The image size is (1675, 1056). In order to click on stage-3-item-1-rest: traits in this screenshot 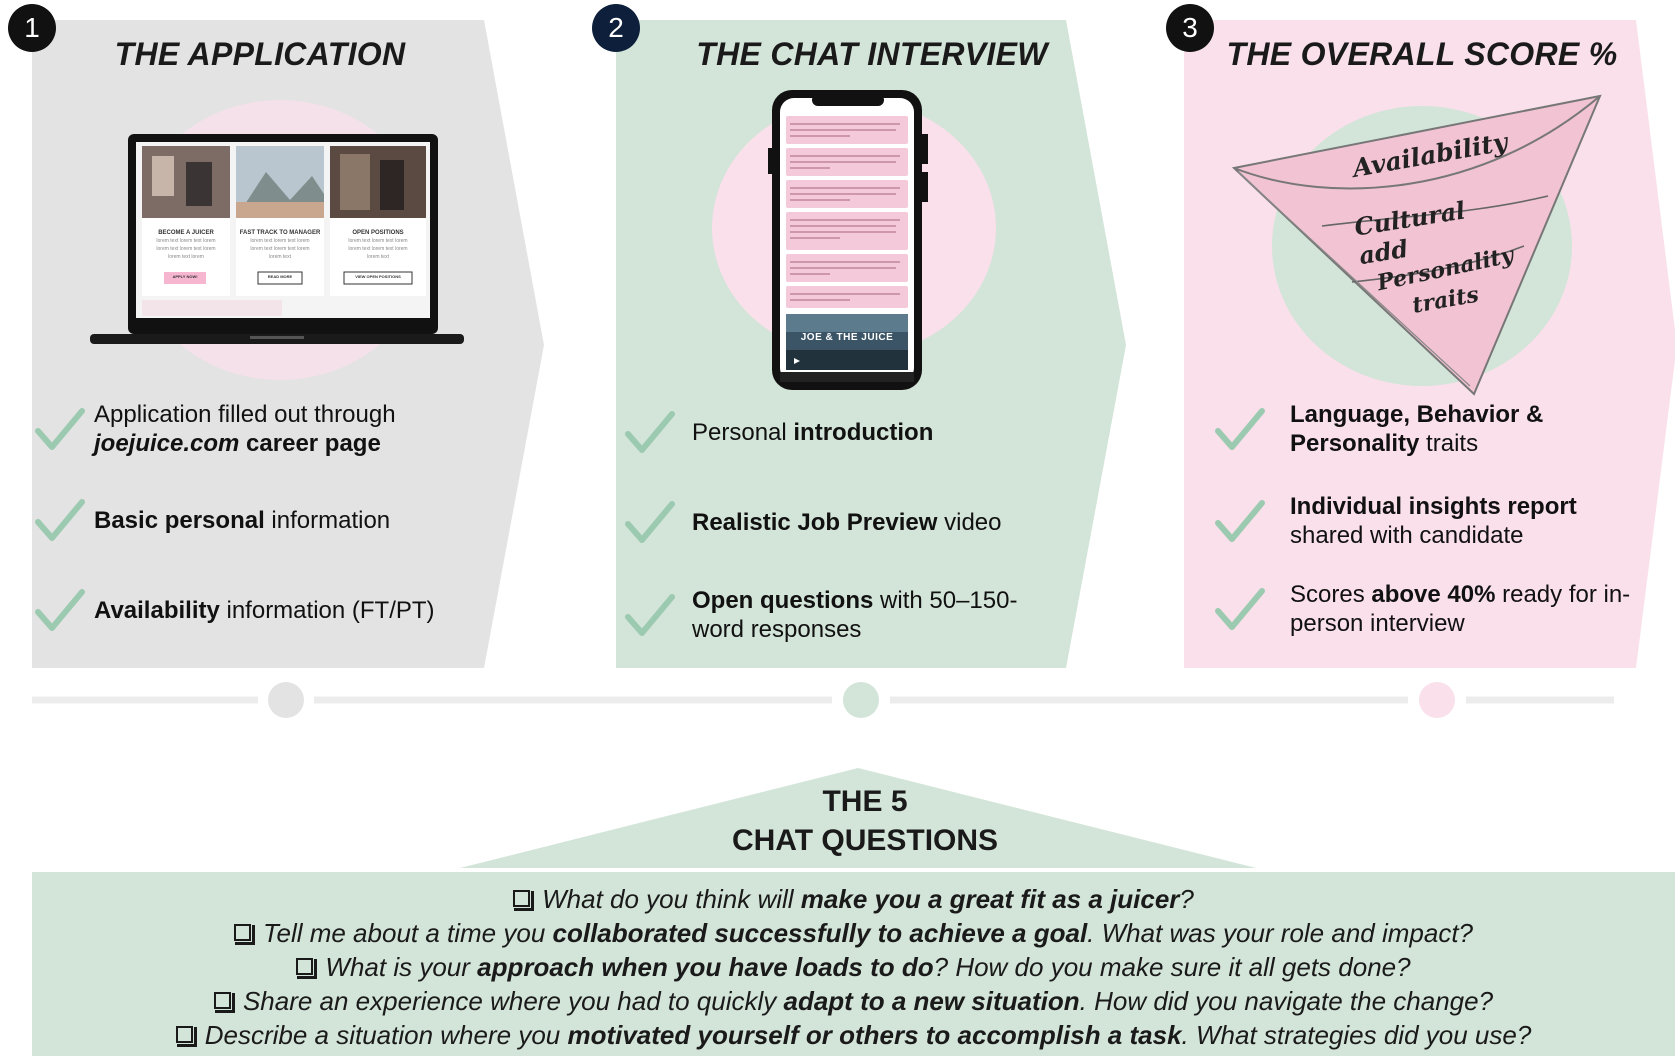, I will do `click(1449, 443)`.